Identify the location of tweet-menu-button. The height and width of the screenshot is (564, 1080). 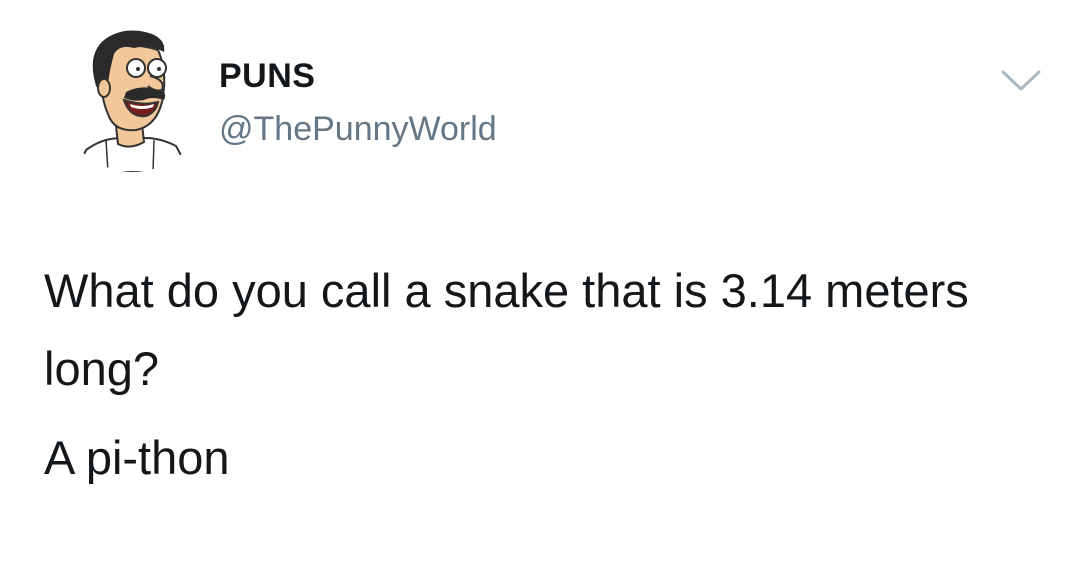
(1021, 81).